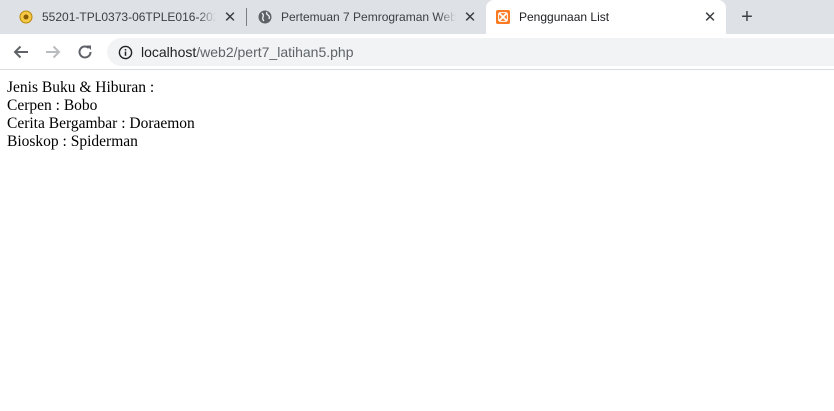 The height and width of the screenshot is (411, 834). Describe the element at coordinates (503, 17) in the screenshot. I see `xampp-icon` at that location.